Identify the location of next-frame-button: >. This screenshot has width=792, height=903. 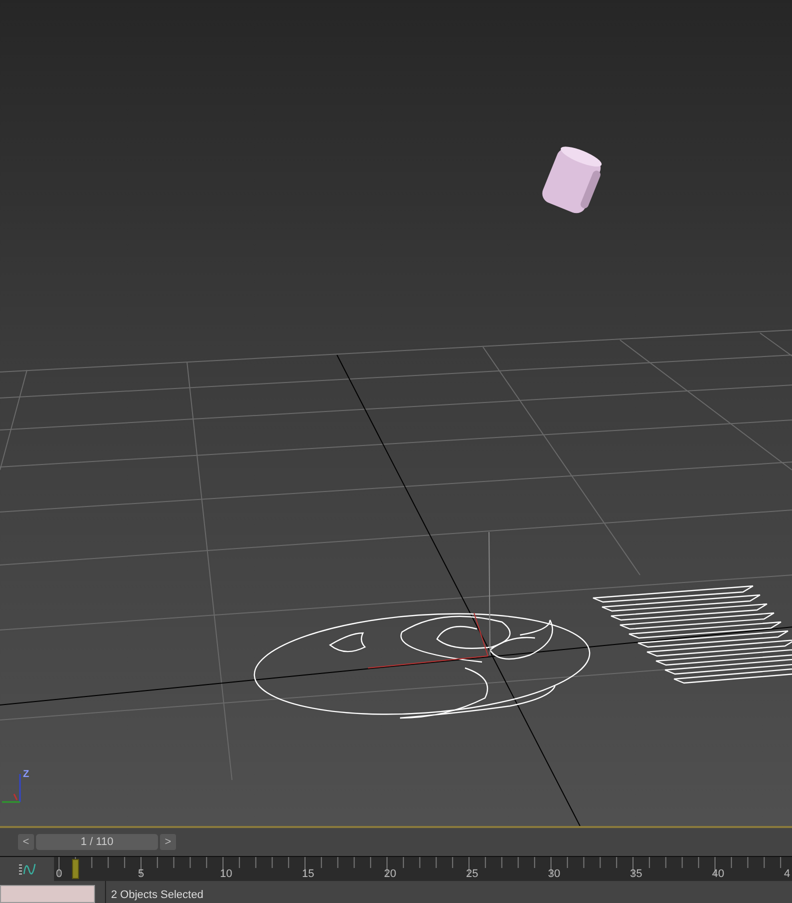
(168, 842).